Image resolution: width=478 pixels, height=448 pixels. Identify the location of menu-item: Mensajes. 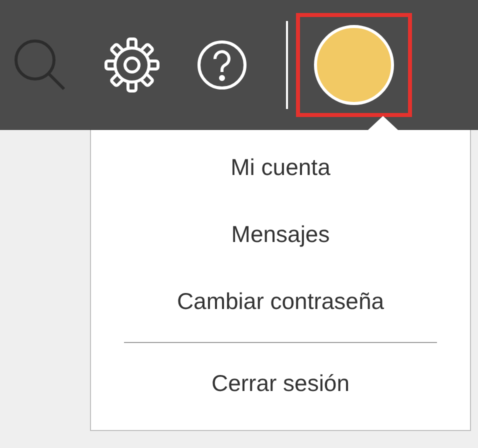
(280, 248).